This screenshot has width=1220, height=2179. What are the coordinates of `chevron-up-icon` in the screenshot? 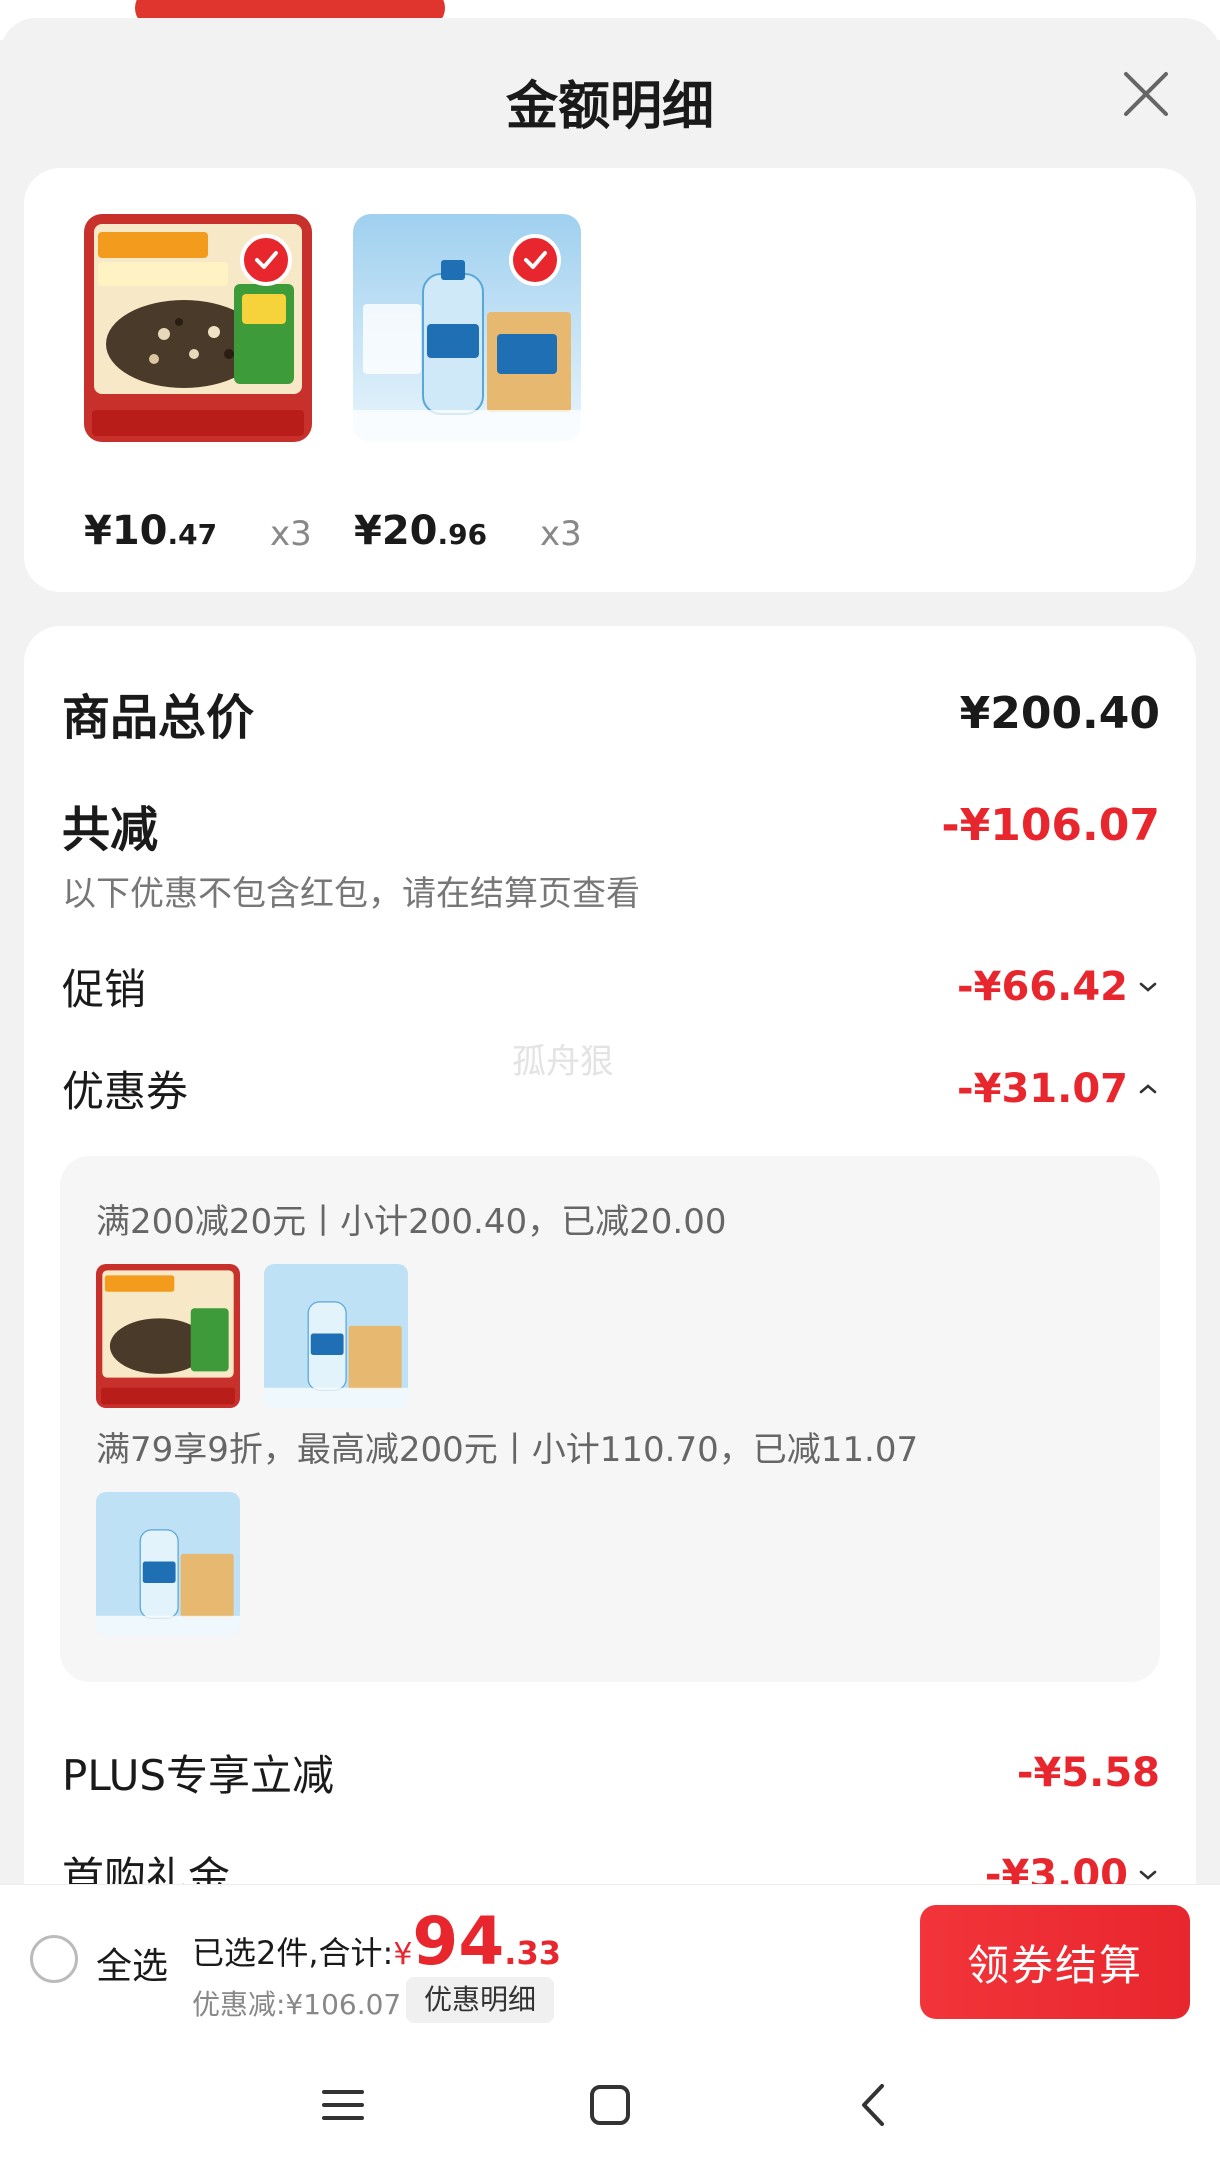 It's located at (1148, 1089).